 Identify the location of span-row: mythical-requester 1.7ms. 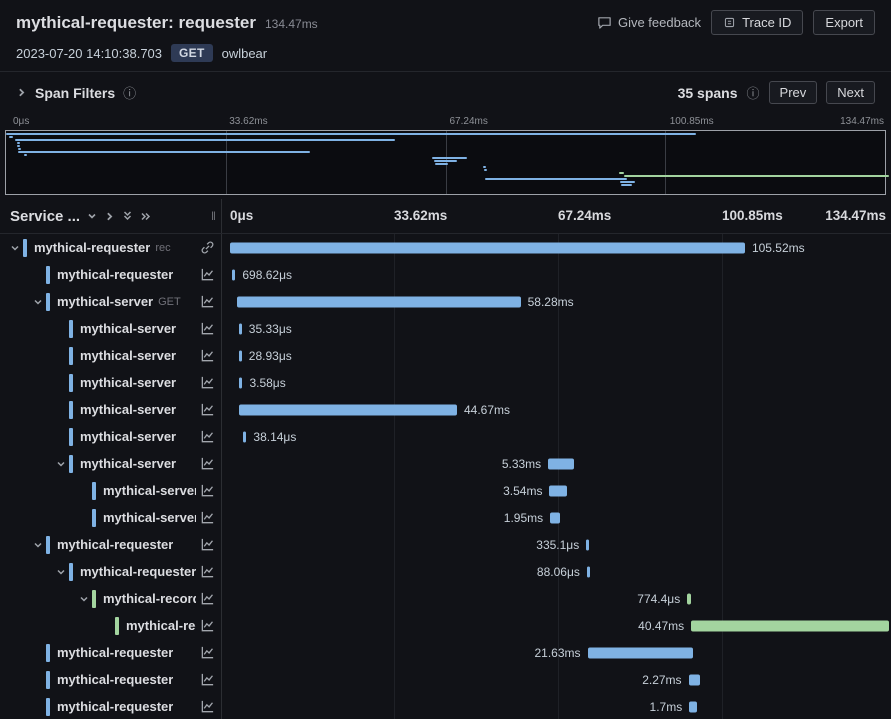
(445, 706).